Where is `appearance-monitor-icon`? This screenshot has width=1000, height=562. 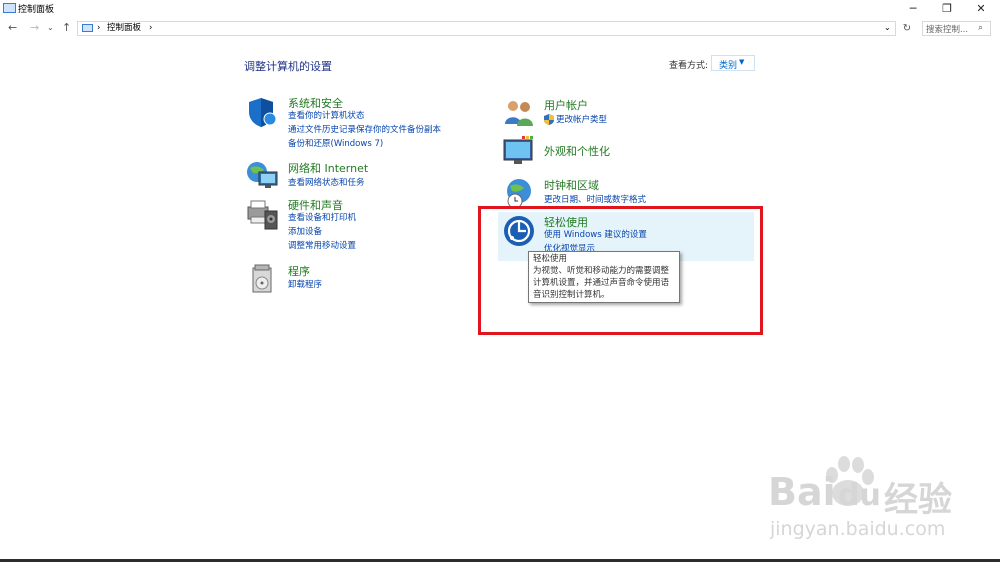
appearance-monitor-icon is located at coordinates (519, 151).